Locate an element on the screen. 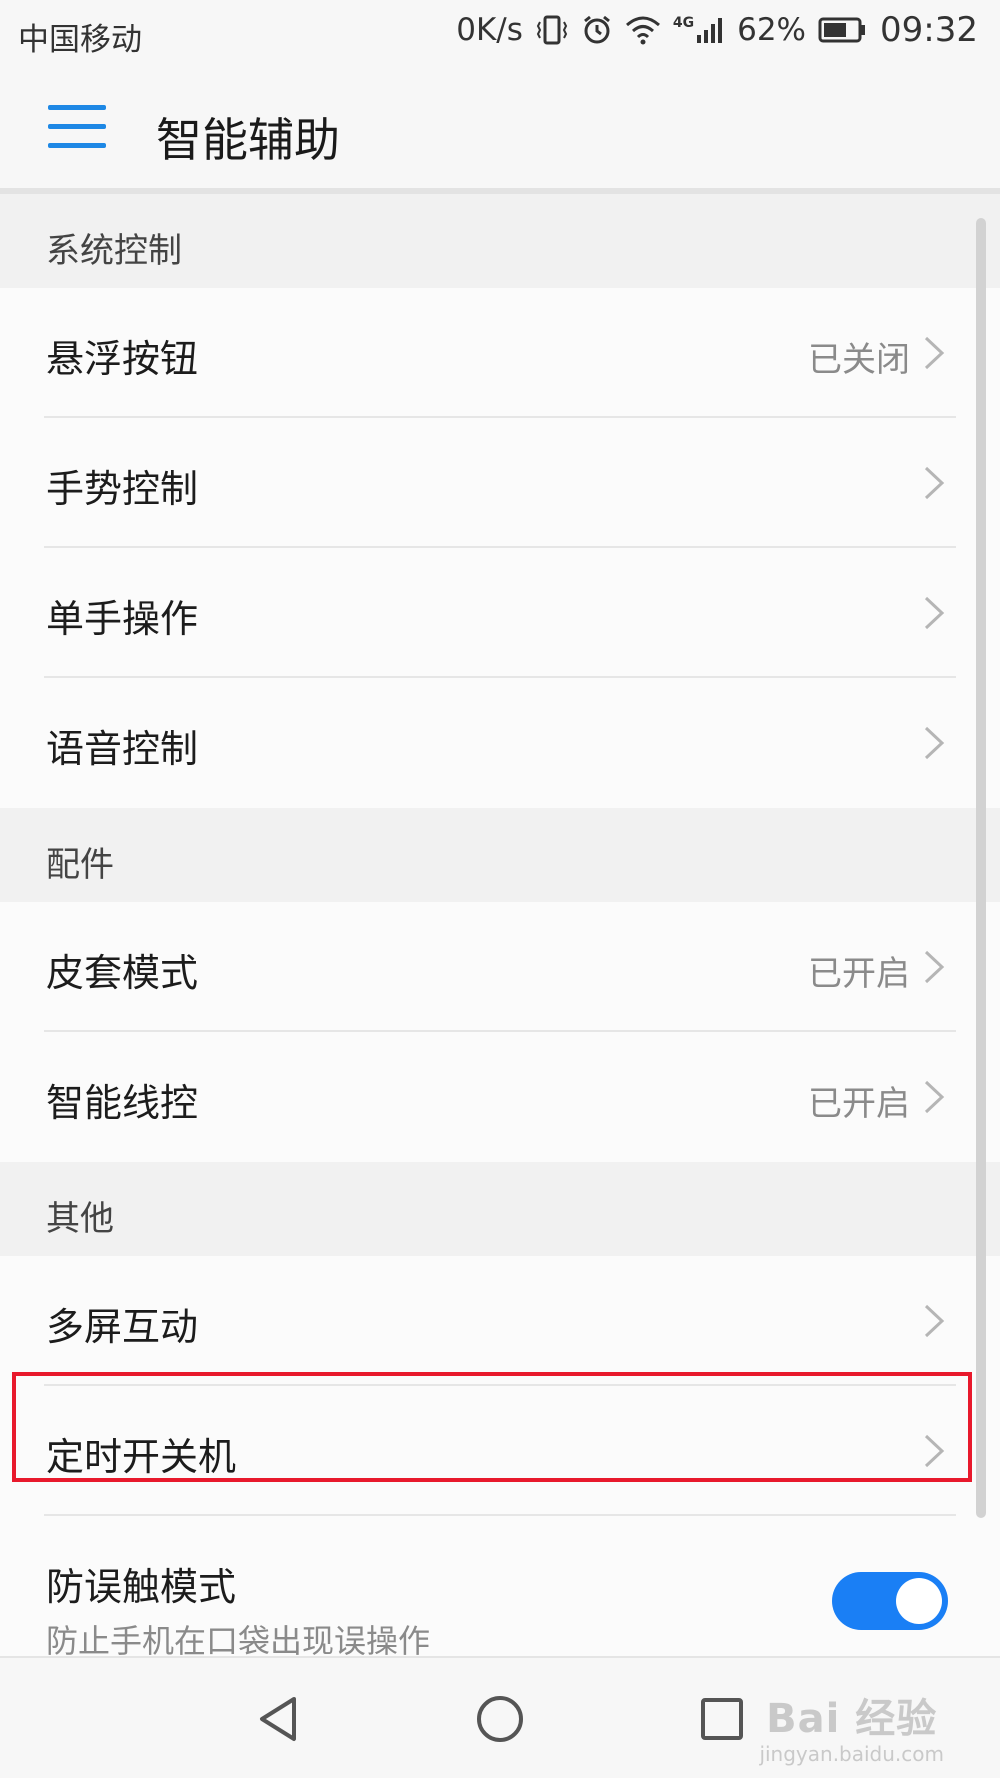  section-header-label: 配件 is located at coordinates (80, 865).